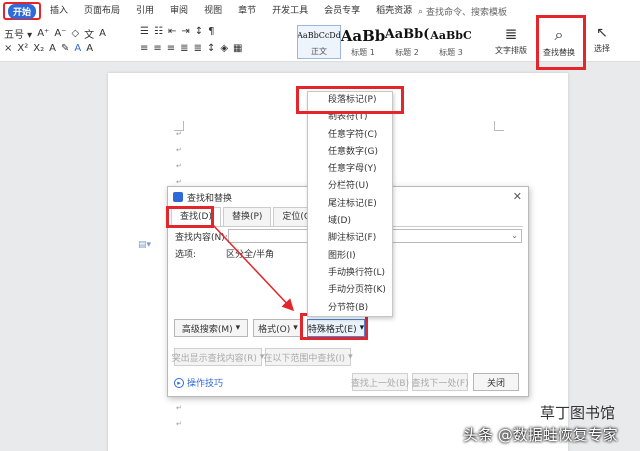 The width and height of the screenshot is (640, 451). Describe the element at coordinates (253, 267) in the screenshot. I see `annotation-arrow` at that location.